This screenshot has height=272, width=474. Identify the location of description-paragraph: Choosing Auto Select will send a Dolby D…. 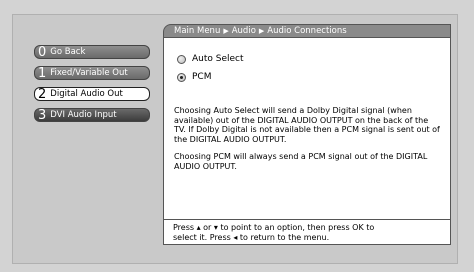
(307, 125).